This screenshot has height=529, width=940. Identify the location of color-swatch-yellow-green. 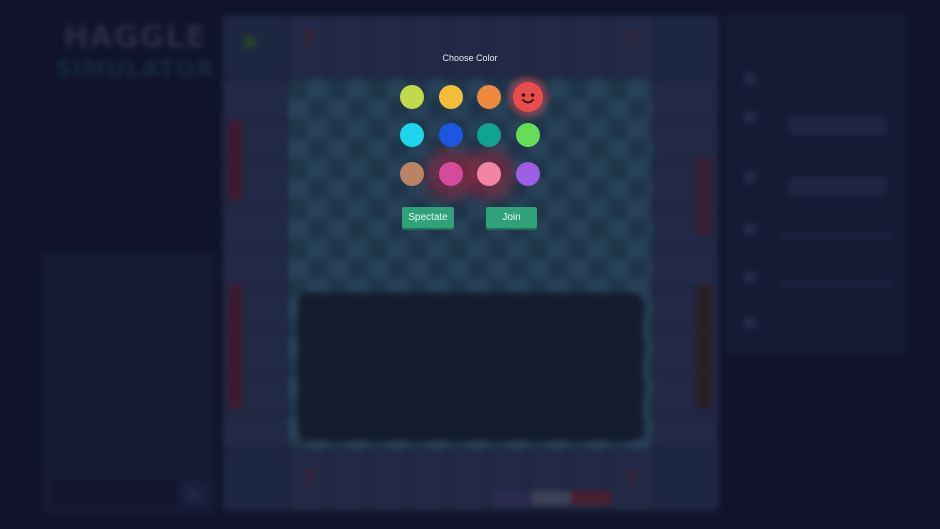
(412, 97).